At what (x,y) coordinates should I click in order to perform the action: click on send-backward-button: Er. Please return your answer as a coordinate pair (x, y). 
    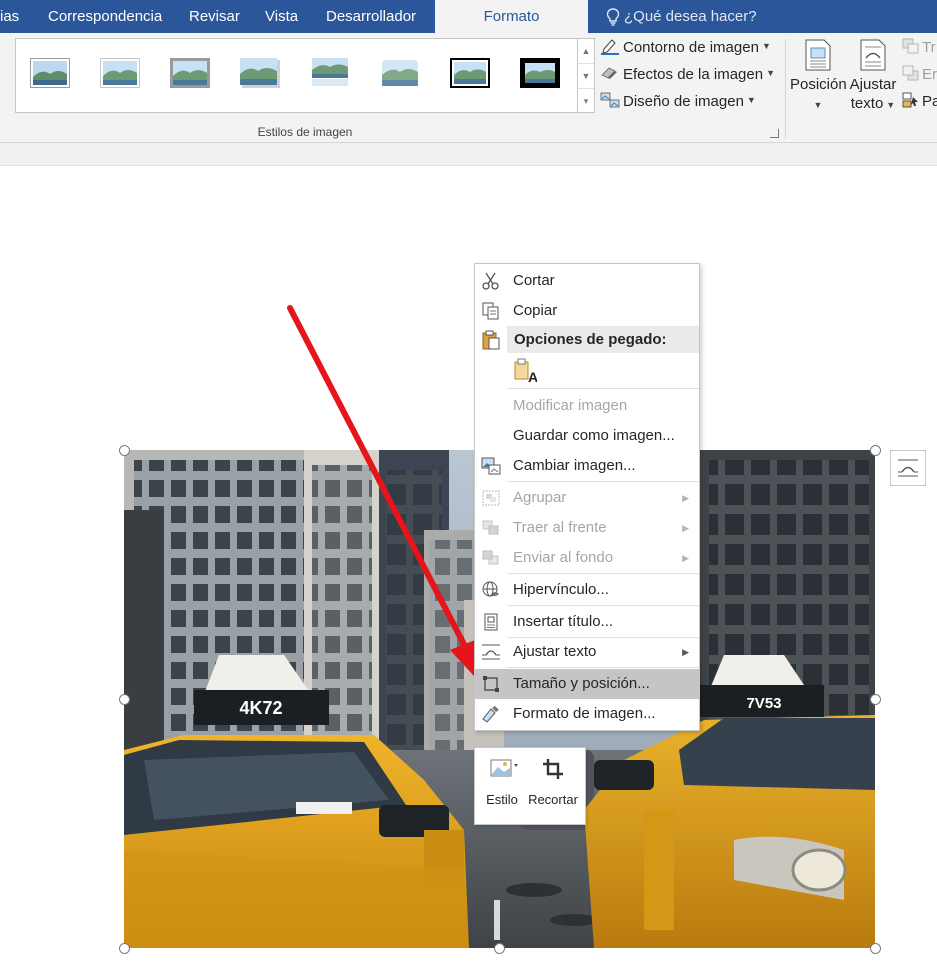
    Looking at the image, I should click on (919, 75).